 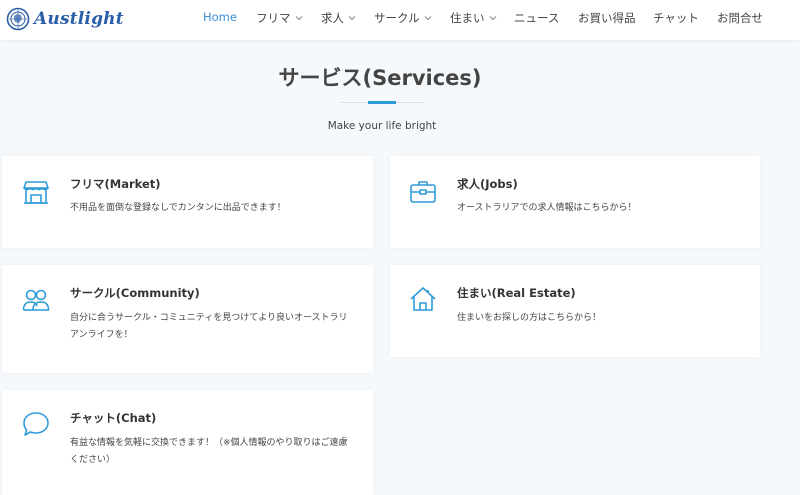 What do you see at coordinates (516, 293) in the screenshot?
I see `card-title: 住まい(Real Estate)` at bounding box center [516, 293].